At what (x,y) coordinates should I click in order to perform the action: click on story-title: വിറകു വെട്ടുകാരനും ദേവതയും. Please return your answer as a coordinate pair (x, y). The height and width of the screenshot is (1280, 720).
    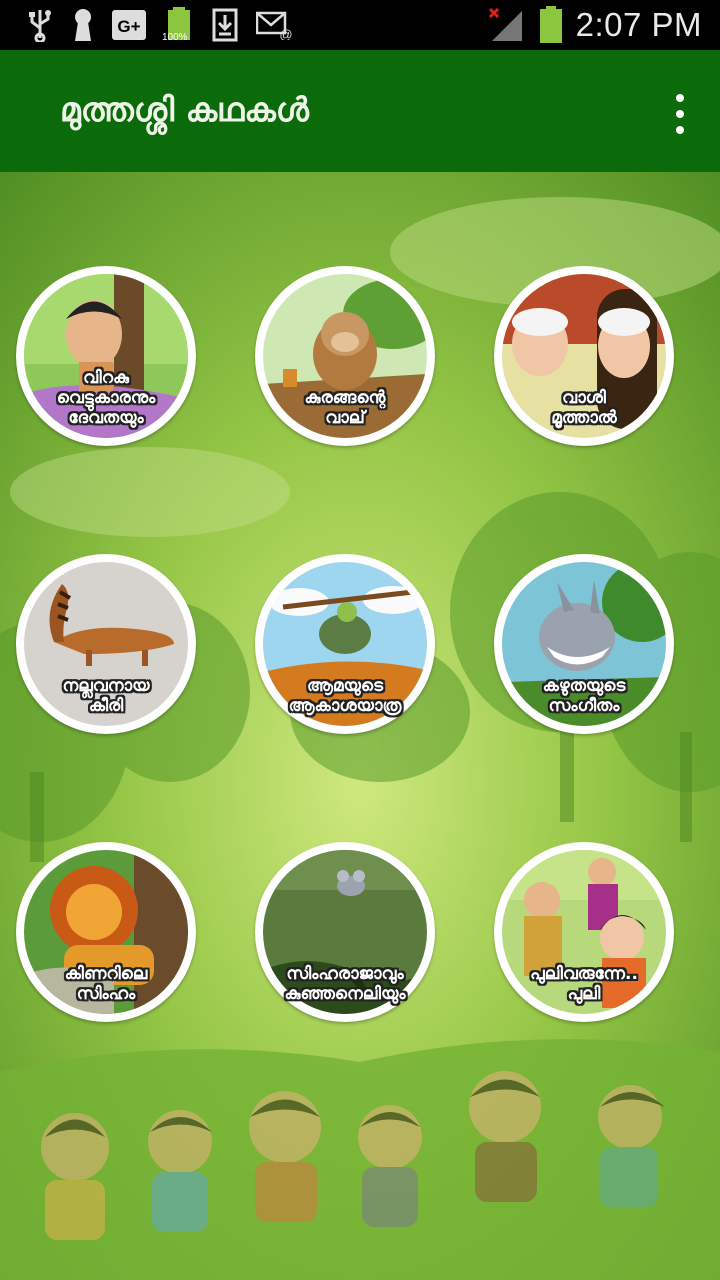
    Looking at the image, I should click on (106, 398).